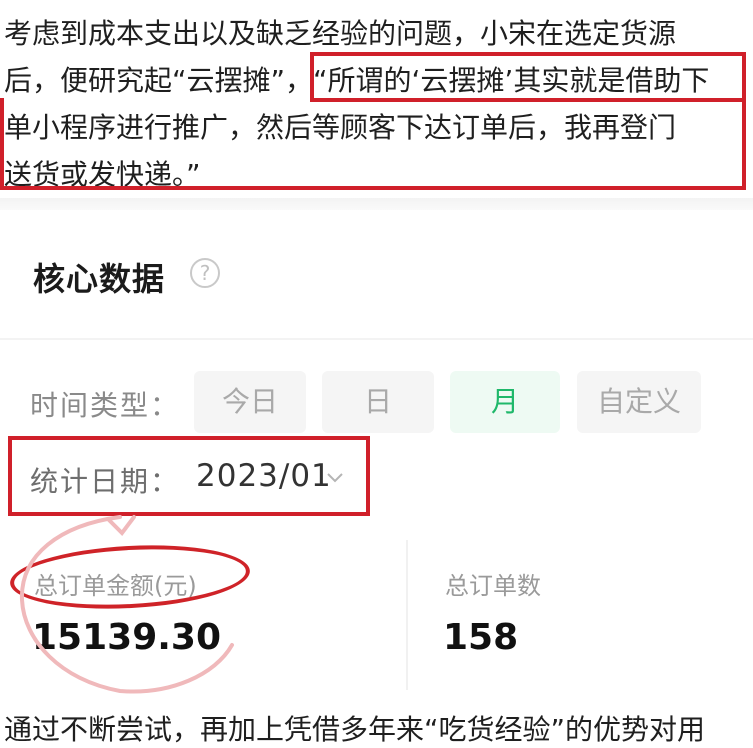  What do you see at coordinates (378, 402) in the screenshot?
I see `time-option-day: 日` at bounding box center [378, 402].